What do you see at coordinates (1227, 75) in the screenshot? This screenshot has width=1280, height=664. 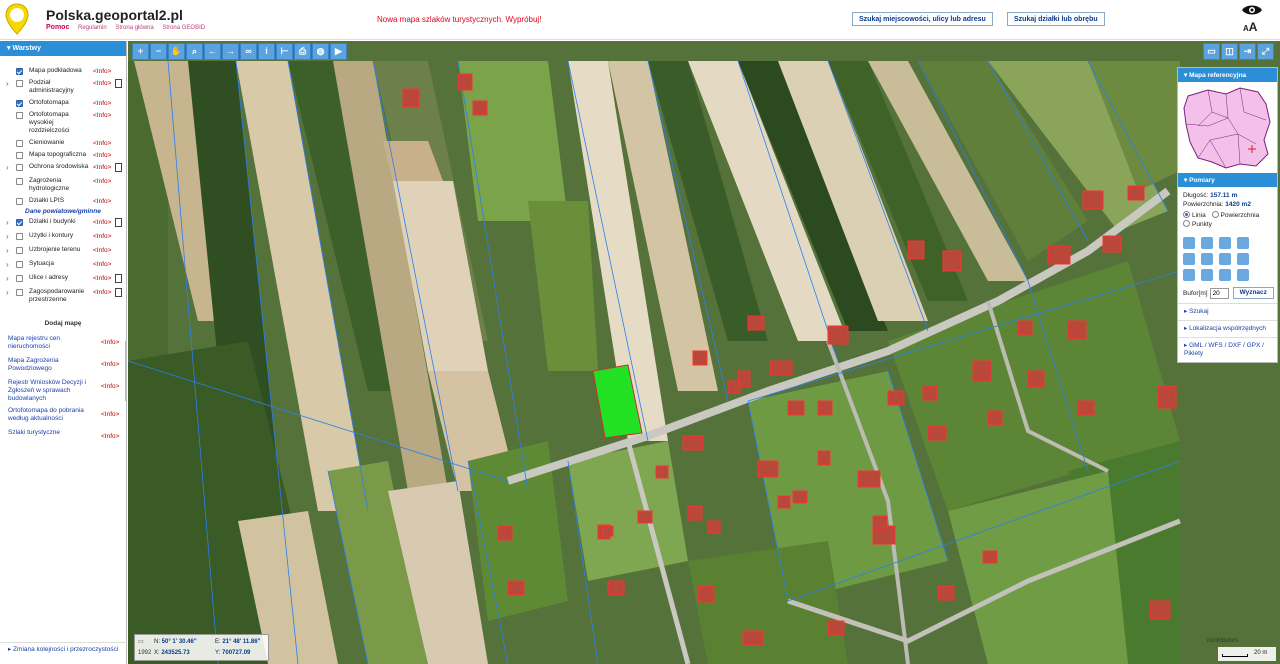 I see `reference-map-header: ▾ Mapa referencyjna` at bounding box center [1227, 75].